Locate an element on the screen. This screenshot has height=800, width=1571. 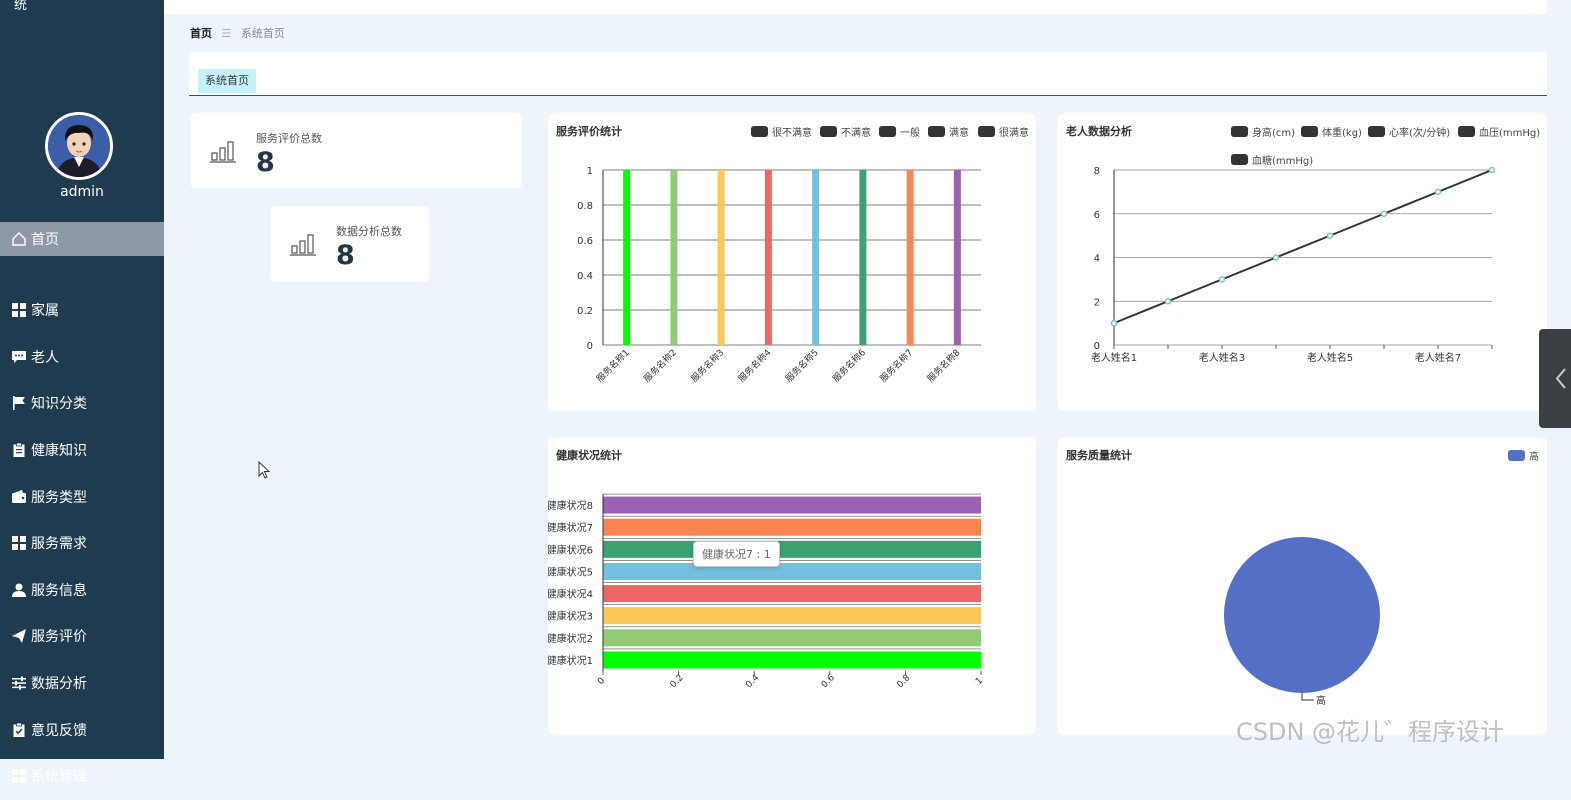
bar-chart-icon is located at coordinates (303, 245).